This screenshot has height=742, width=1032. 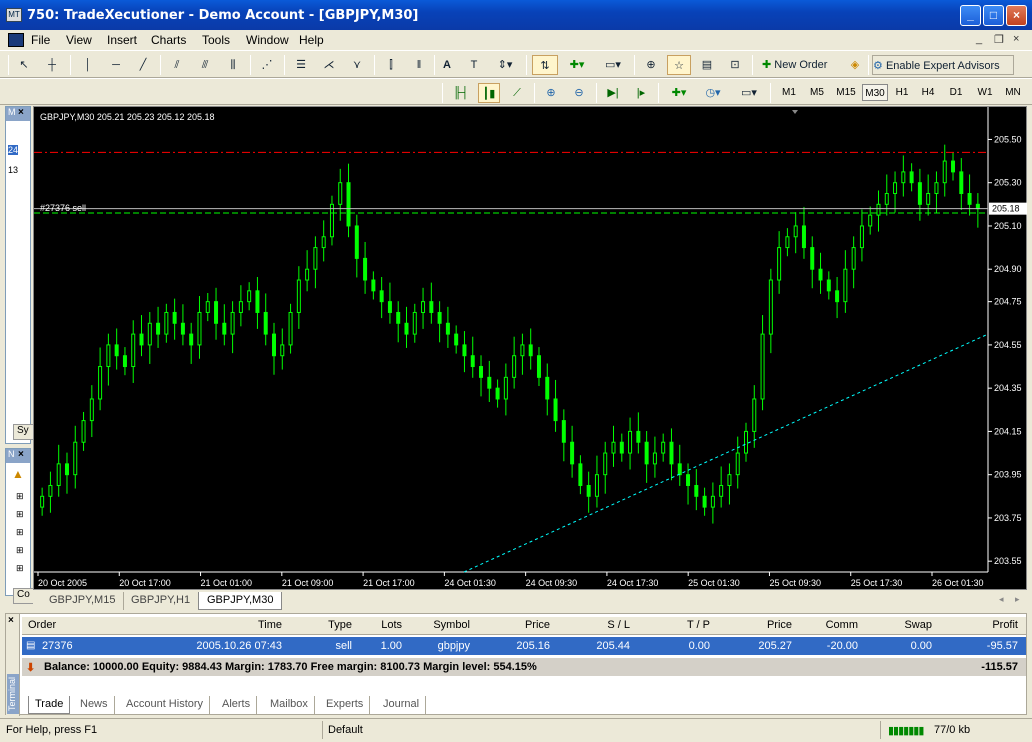 What do you see at coordinates (817, 92) in the screenshot?
I see `tf-m5: M5` at bounding box center [817, 92].